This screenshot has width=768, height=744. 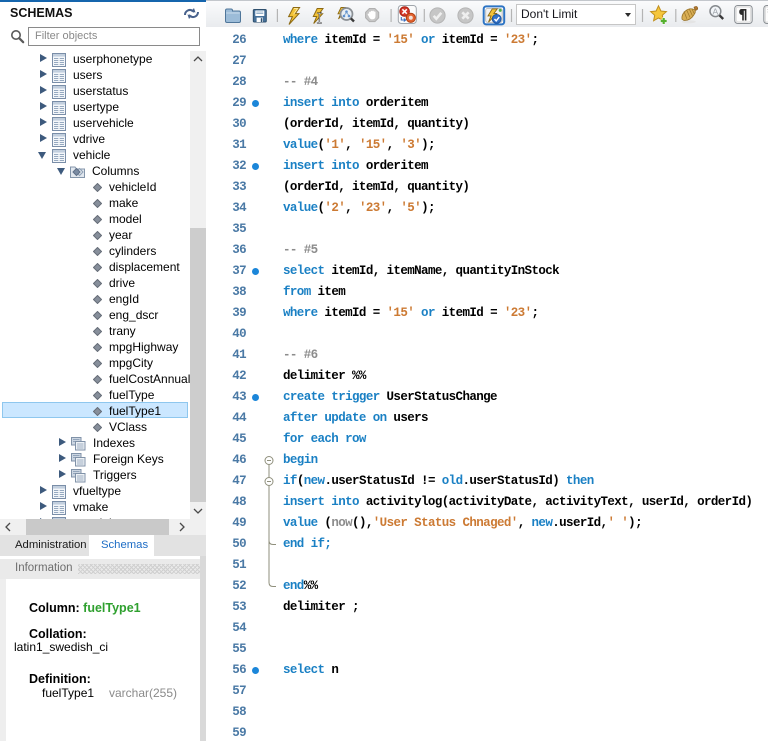 I want to click on svg-text: A, so click(x=716, y=11).